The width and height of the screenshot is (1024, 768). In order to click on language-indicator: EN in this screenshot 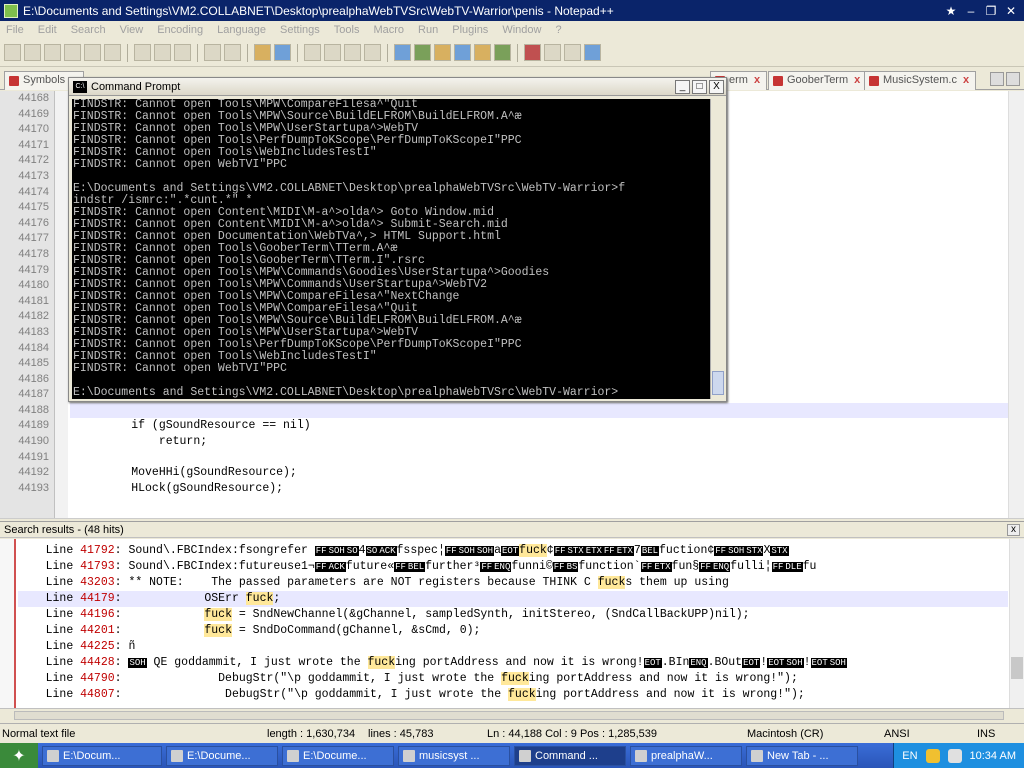, I will do `click(909, 756)`.